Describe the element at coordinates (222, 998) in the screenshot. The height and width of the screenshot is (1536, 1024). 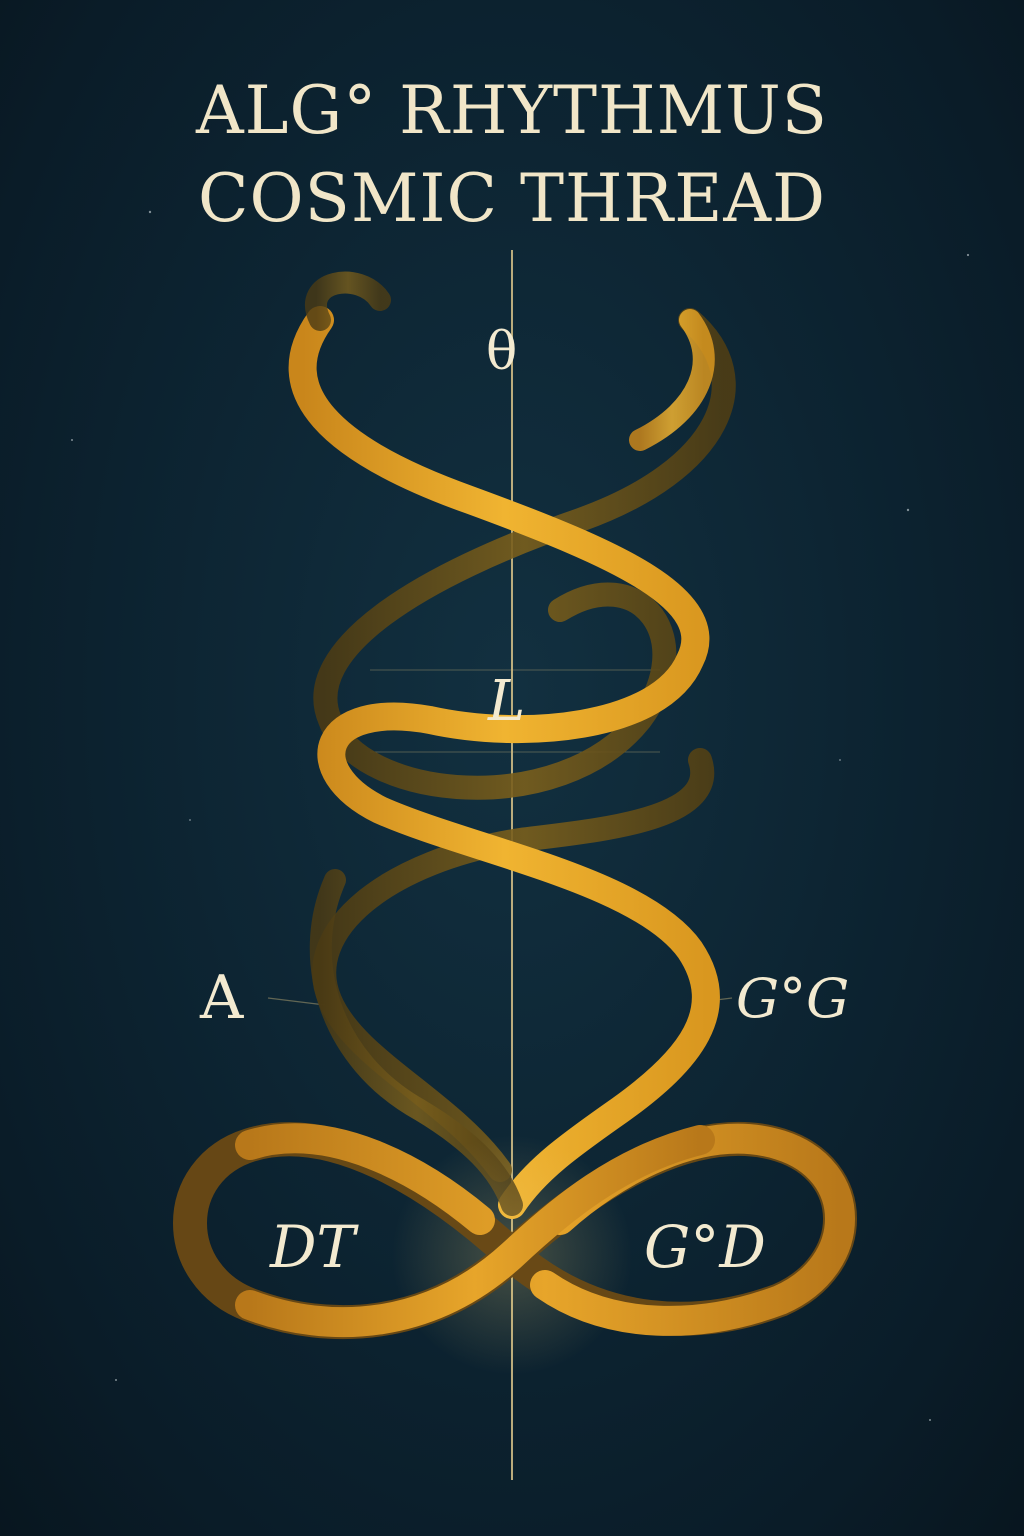
I see `a-label: A` at that location.